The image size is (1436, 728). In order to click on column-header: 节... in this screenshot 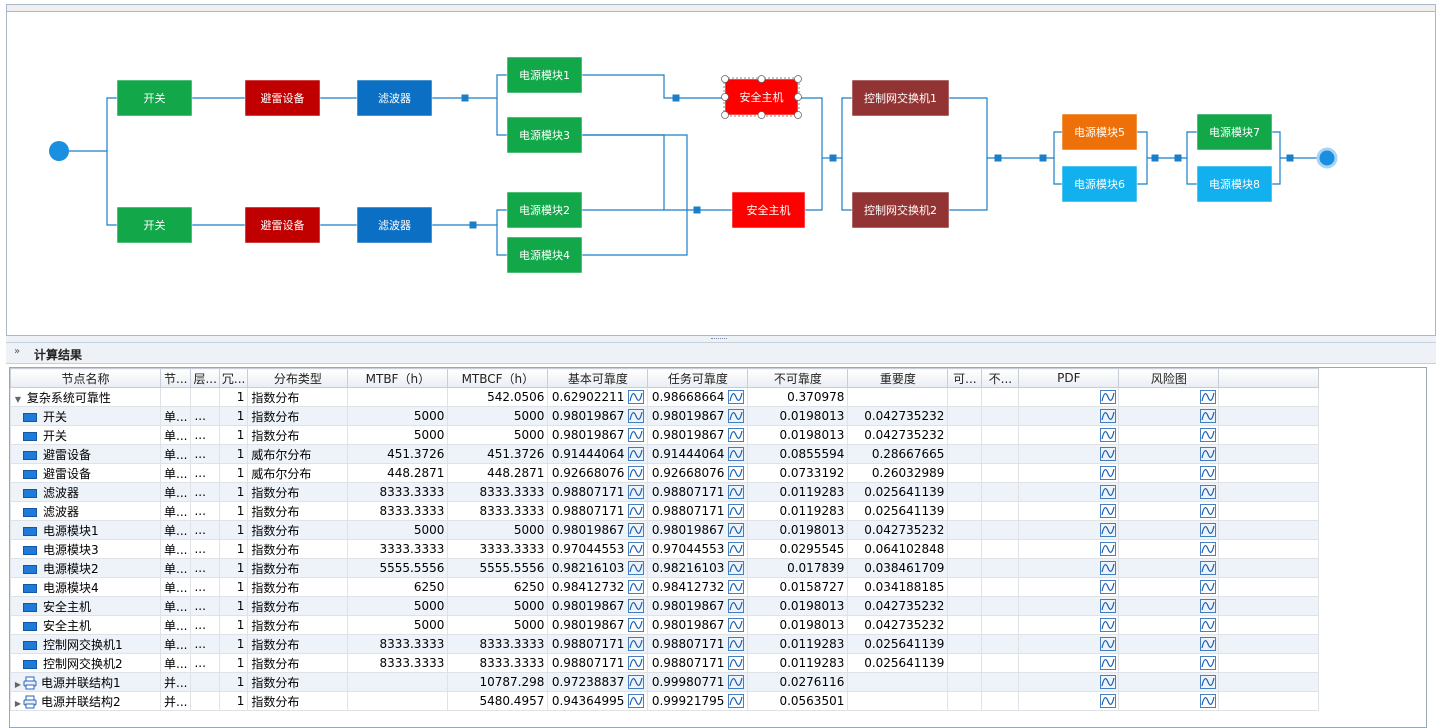, I will do `click(175, 378)`.